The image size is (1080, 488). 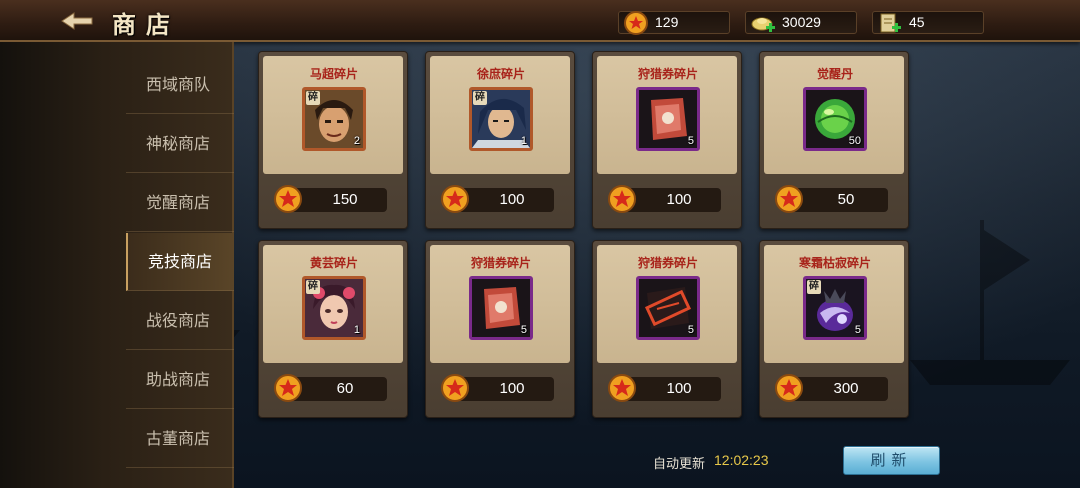 I want to click on sidebar-item-campaign-shop: 战役商店, so click(x=180, y=321).